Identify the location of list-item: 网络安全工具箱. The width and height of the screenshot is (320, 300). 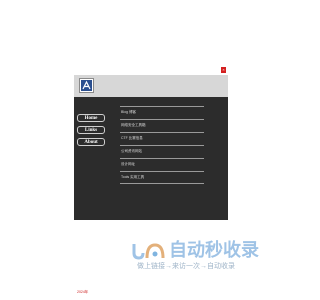
(162, 125).